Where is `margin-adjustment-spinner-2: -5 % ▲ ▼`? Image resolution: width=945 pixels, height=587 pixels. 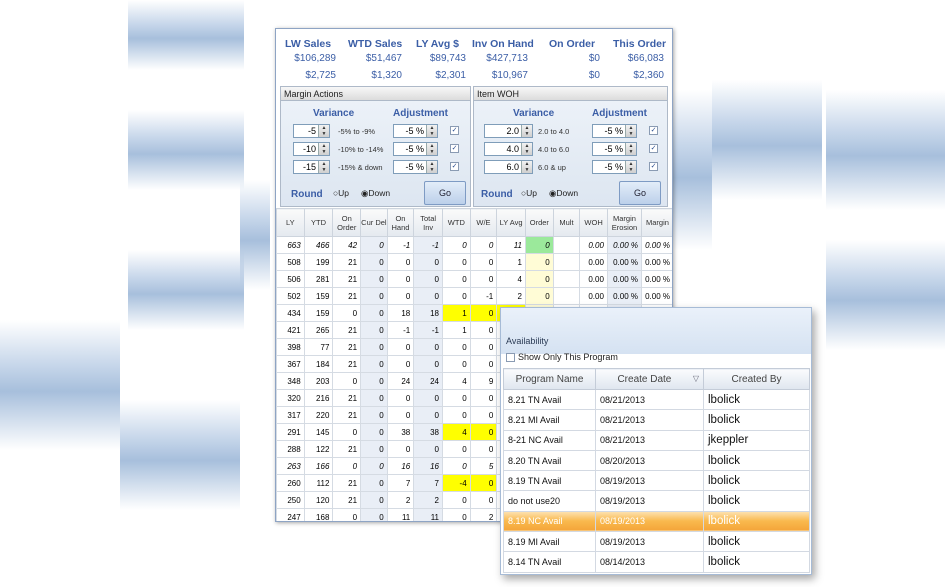 margin-adjustment-spinner-2: -5 % ▲ ▼ is located at coordinates (415, 149).